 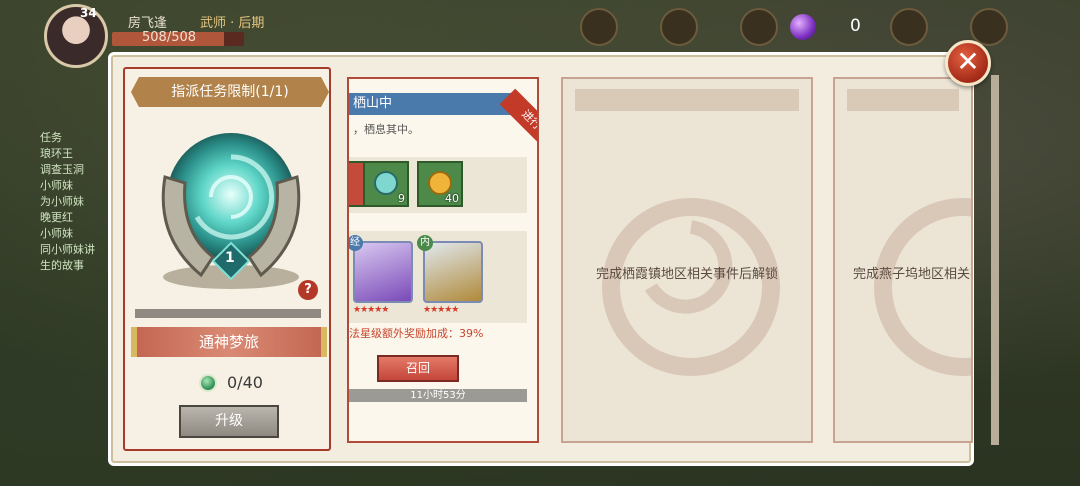 I want to click on list-item: 为小师妹, so click(x=75, y=202).